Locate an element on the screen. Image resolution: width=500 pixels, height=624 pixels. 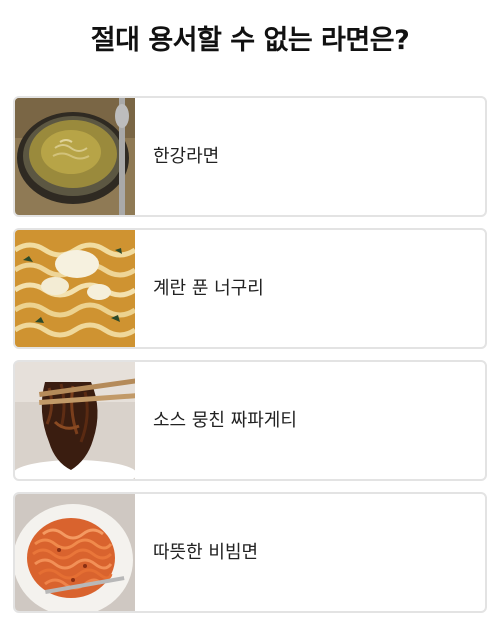
option-label: 한강라면 is located at coordinates (186, 156).